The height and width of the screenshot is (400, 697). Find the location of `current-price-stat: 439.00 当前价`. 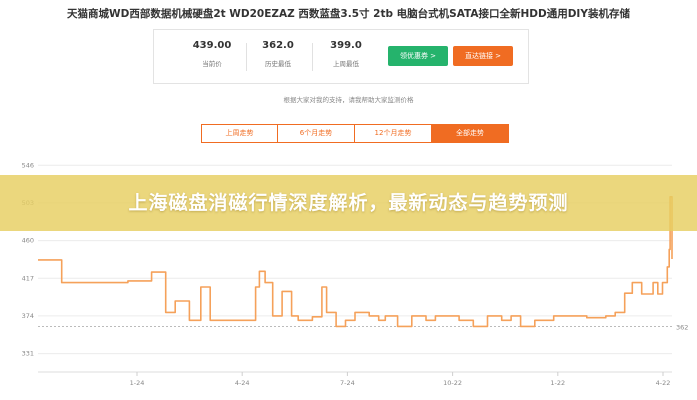

current-price-stat: 439.00 当前价 is located at coordinates (212, 54).